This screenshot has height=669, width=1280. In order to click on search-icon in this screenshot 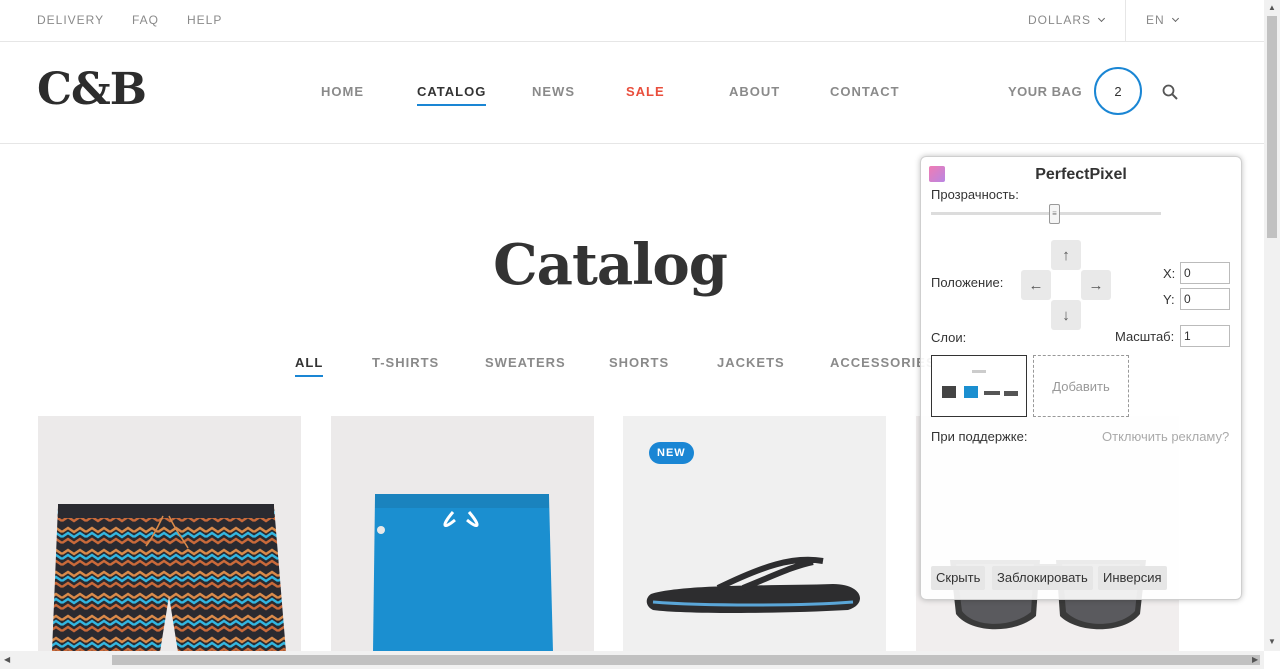, I will do `click(1170, 92)`.